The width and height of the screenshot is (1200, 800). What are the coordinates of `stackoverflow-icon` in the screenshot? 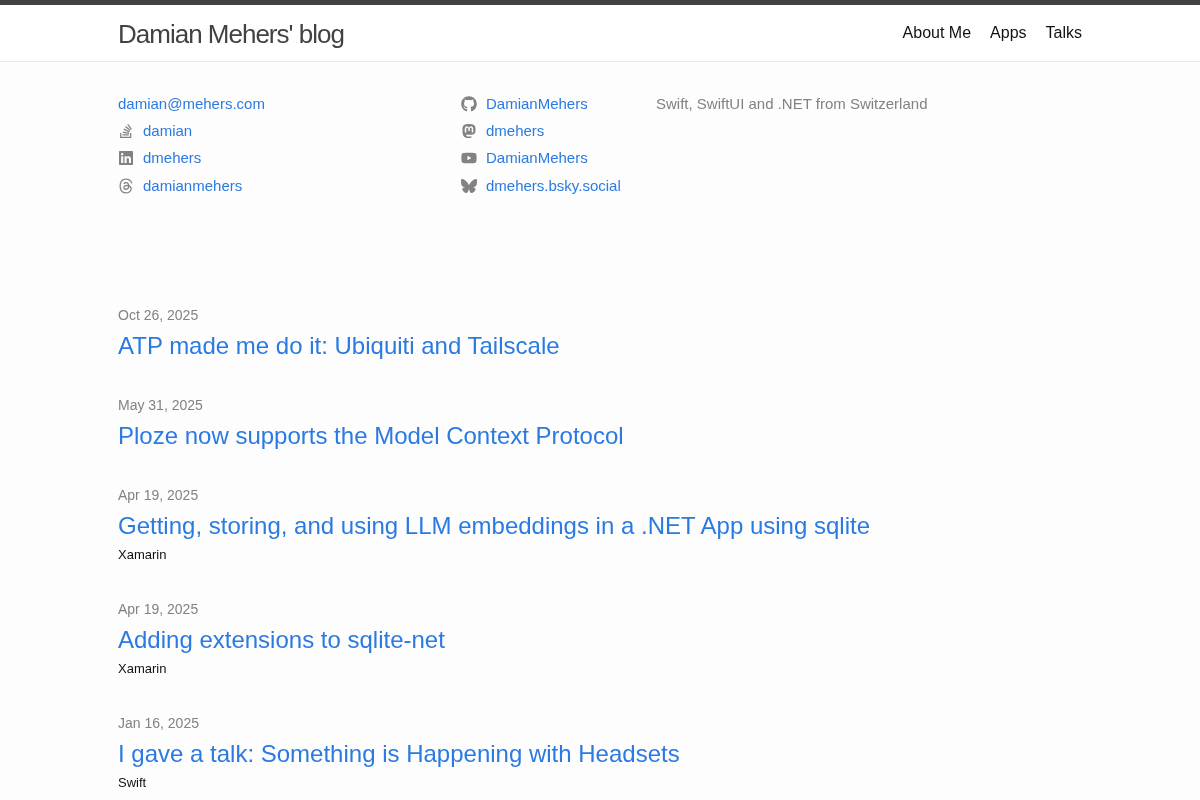 It's located at (126, 130).